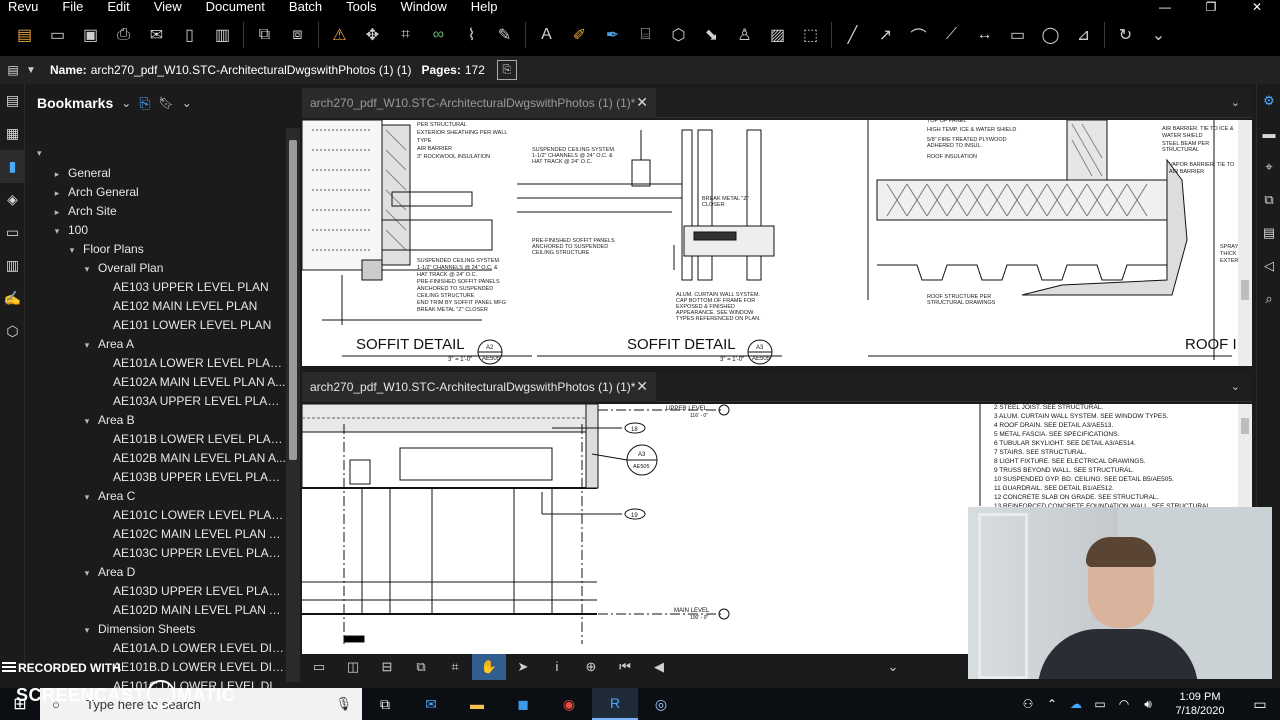 The width and height of the screenshot is (1280, 720). Describe the element at coordinates (353, 667) in the screenshot. I see `split-vertical-icon: ◫` at that location.